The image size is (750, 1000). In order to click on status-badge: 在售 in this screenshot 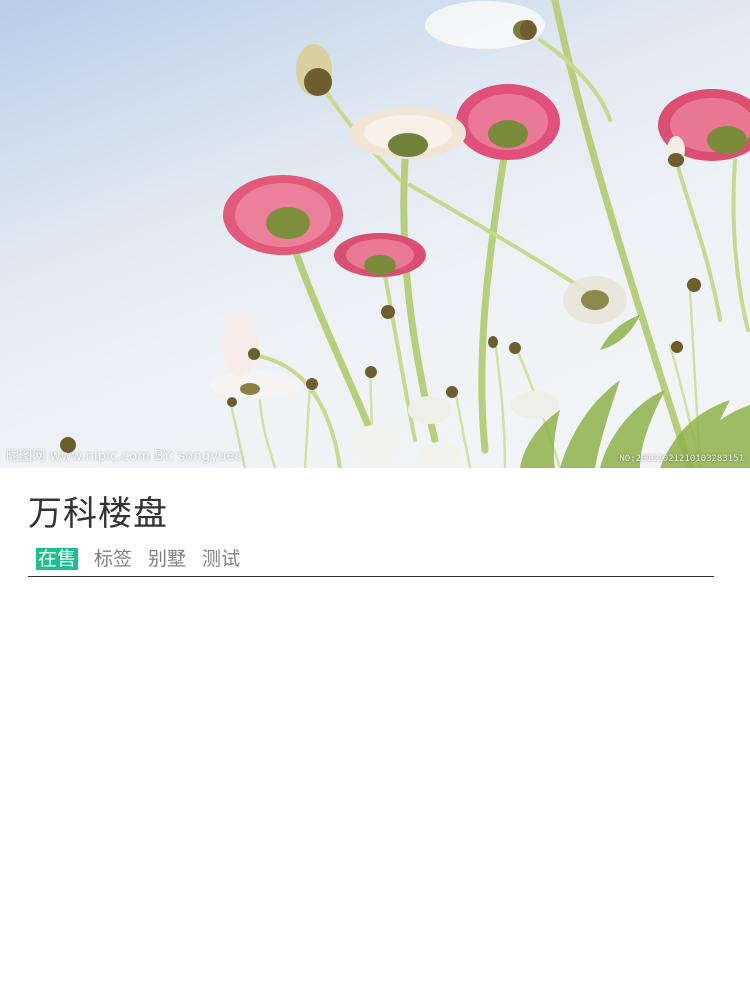, I will do `click(57, 559)`.